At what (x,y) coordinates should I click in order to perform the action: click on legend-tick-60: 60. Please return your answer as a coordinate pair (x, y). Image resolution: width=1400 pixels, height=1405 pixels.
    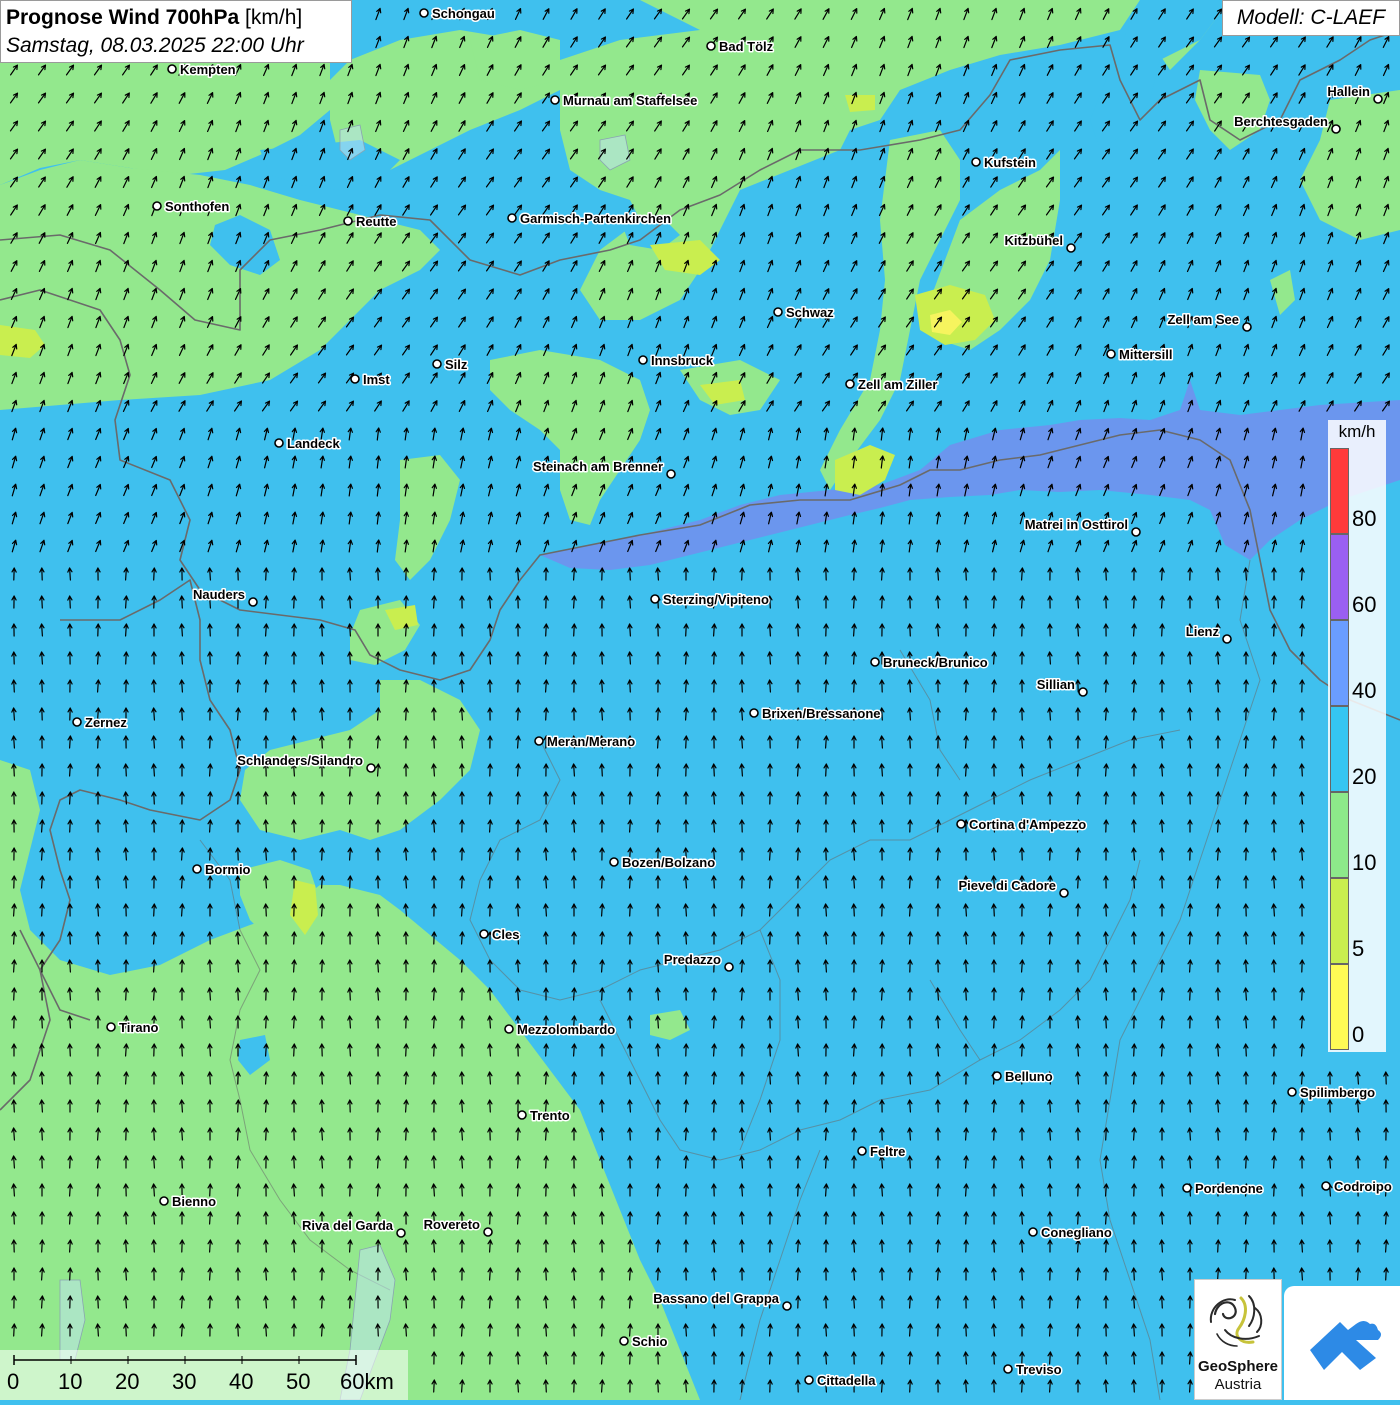
    Looking at the image, I should click on (1364, 604).